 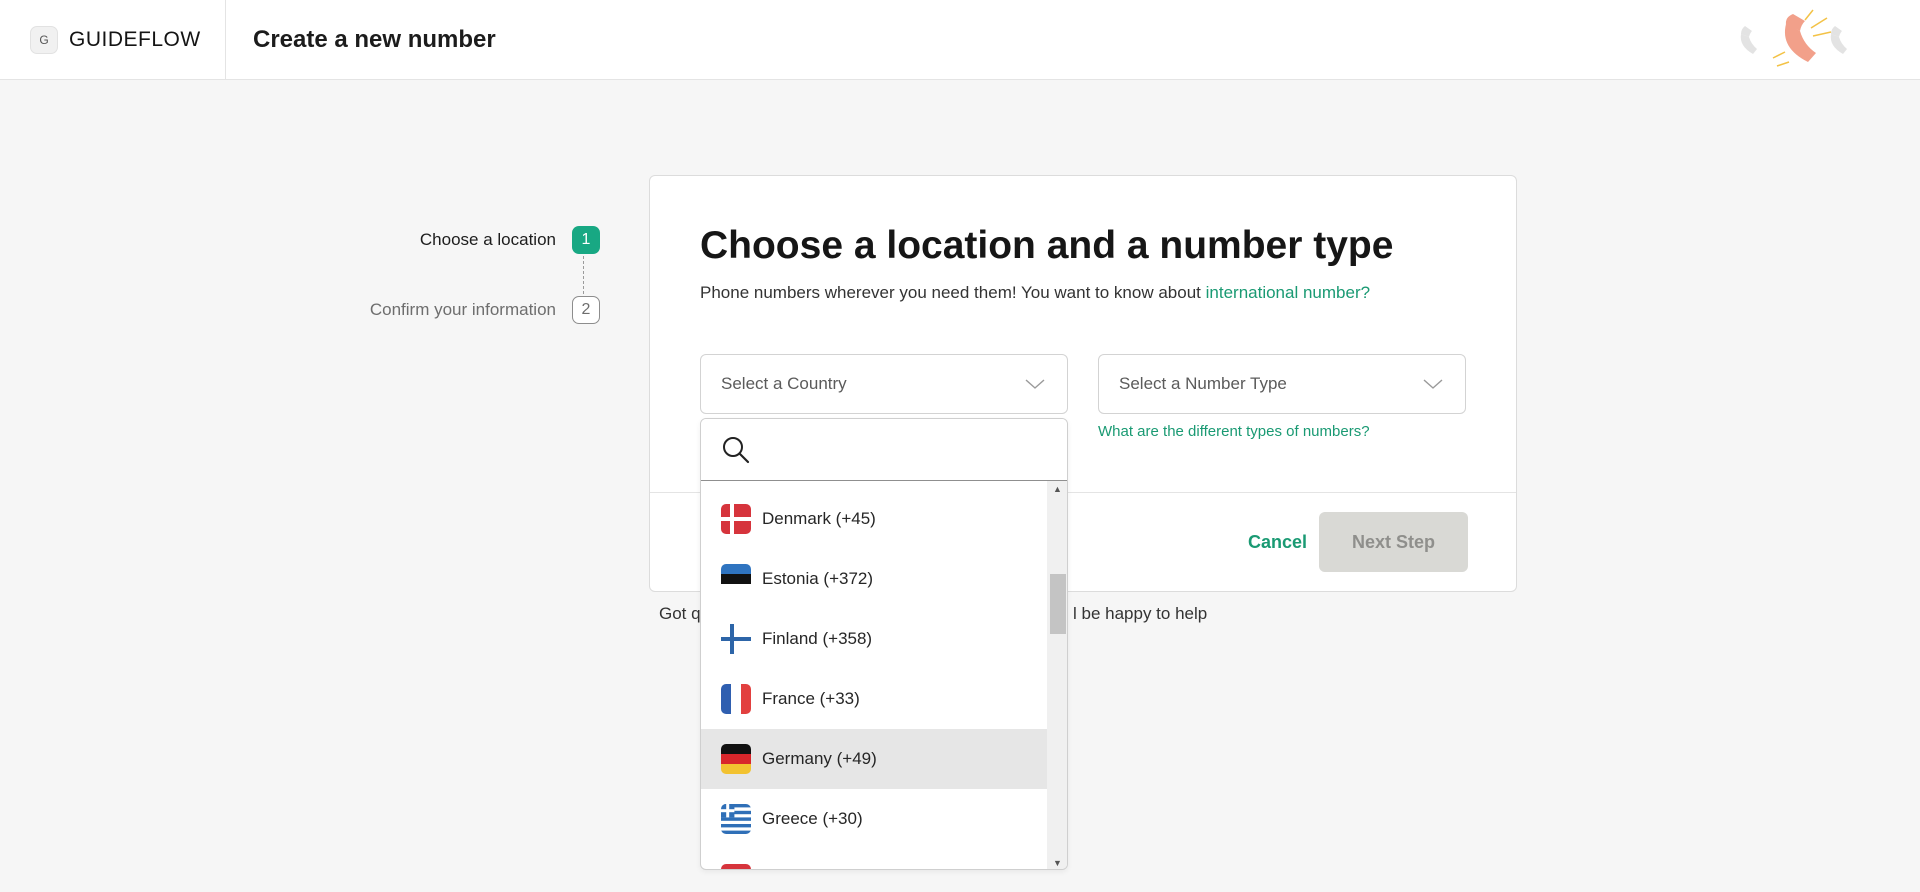 What do you see at coordinates (583, 275) in the screenshot?
I see `step-connector` at bounding box center [583, 275].